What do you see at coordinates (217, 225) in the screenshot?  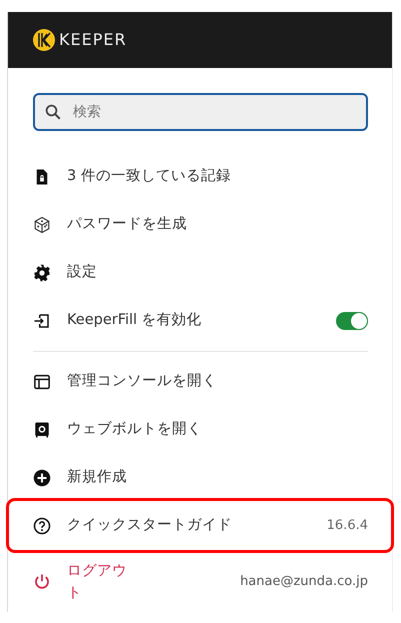 I see `menu-link: パスワードを生成` at bounding box center [217, 225].